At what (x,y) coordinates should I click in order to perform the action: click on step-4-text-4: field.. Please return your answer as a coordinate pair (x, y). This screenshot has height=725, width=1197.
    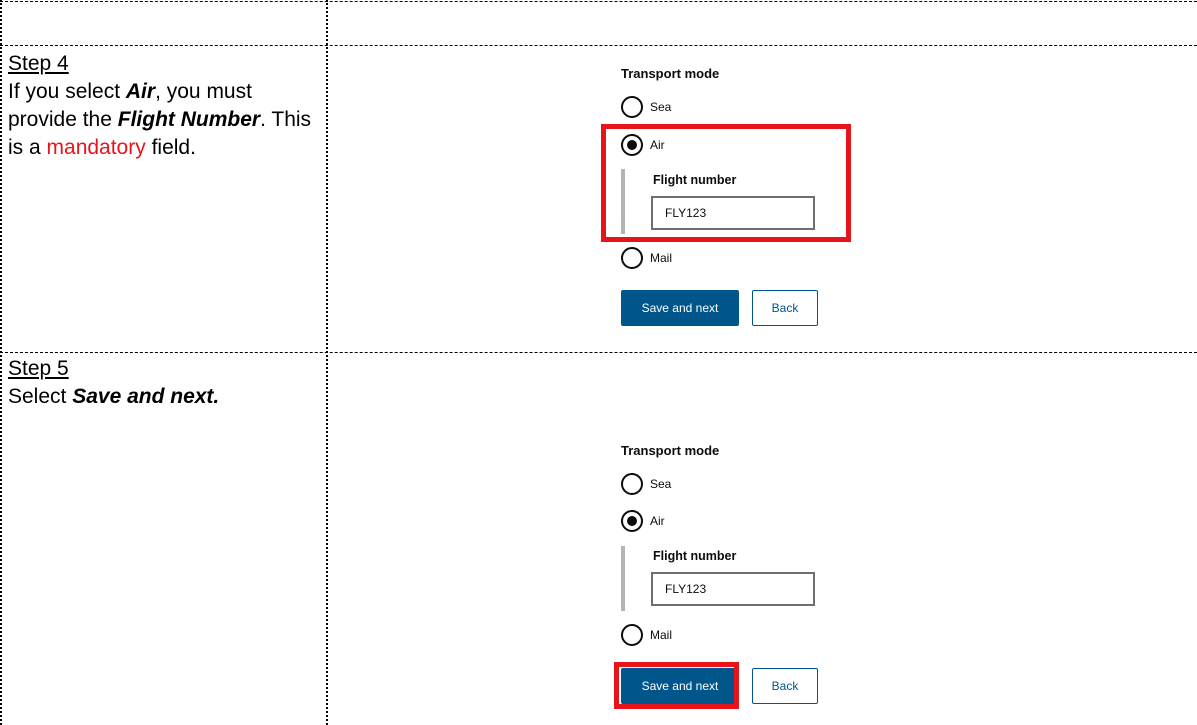
    Looking at the image, I should click on (170, 147).